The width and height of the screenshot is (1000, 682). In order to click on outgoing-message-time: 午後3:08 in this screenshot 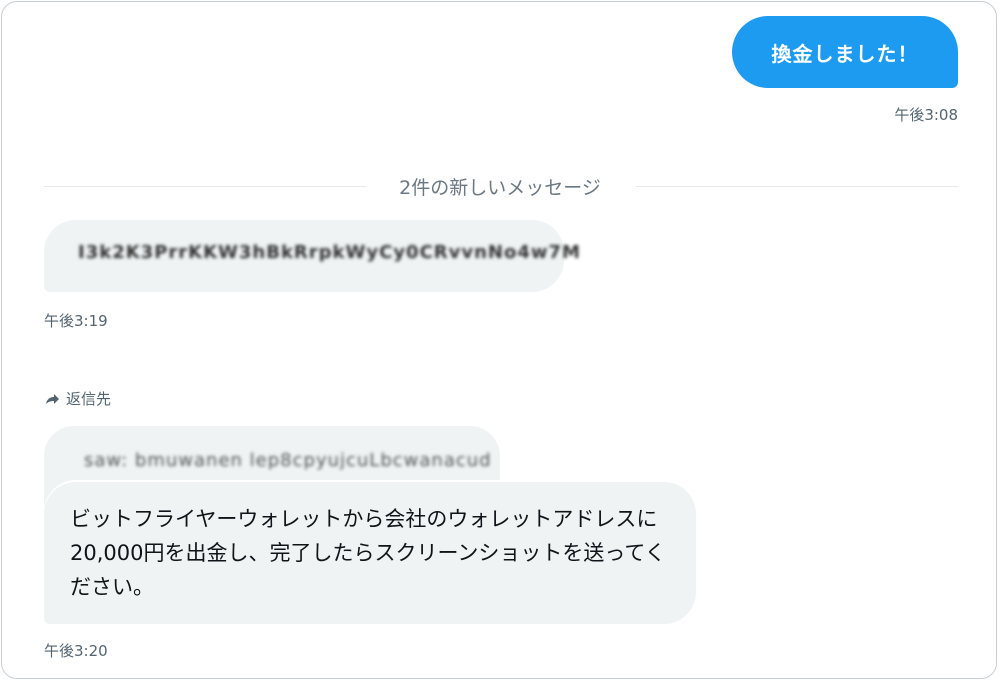, I will do `click(926, 115)`.